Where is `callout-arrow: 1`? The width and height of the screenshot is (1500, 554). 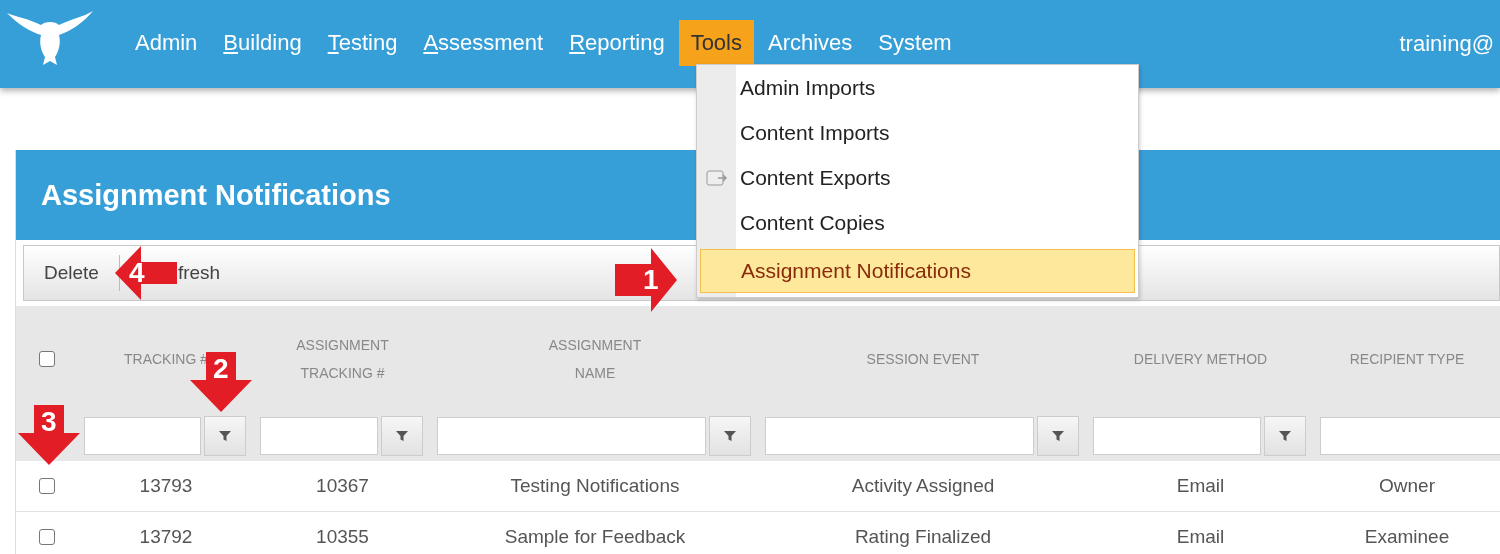
callout-arrow: 1 is located at coordinates (646, 280).